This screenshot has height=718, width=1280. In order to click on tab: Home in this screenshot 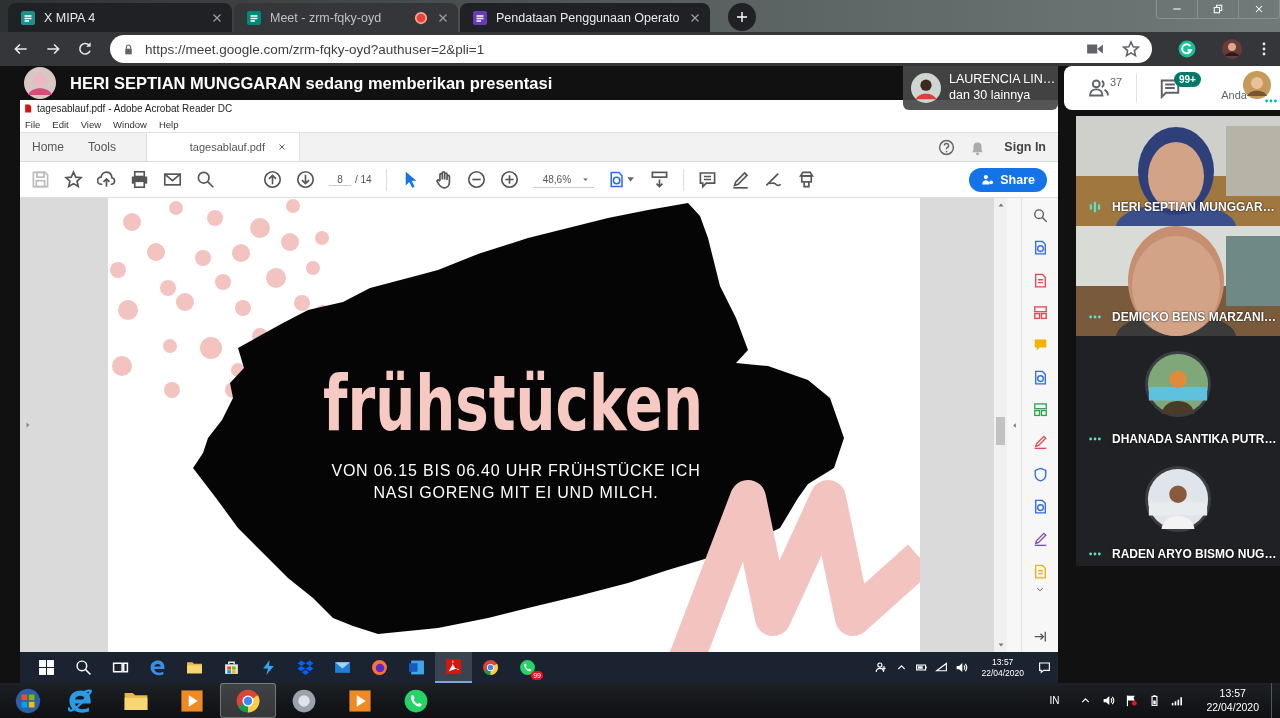, I will do `click(48, 147)`.